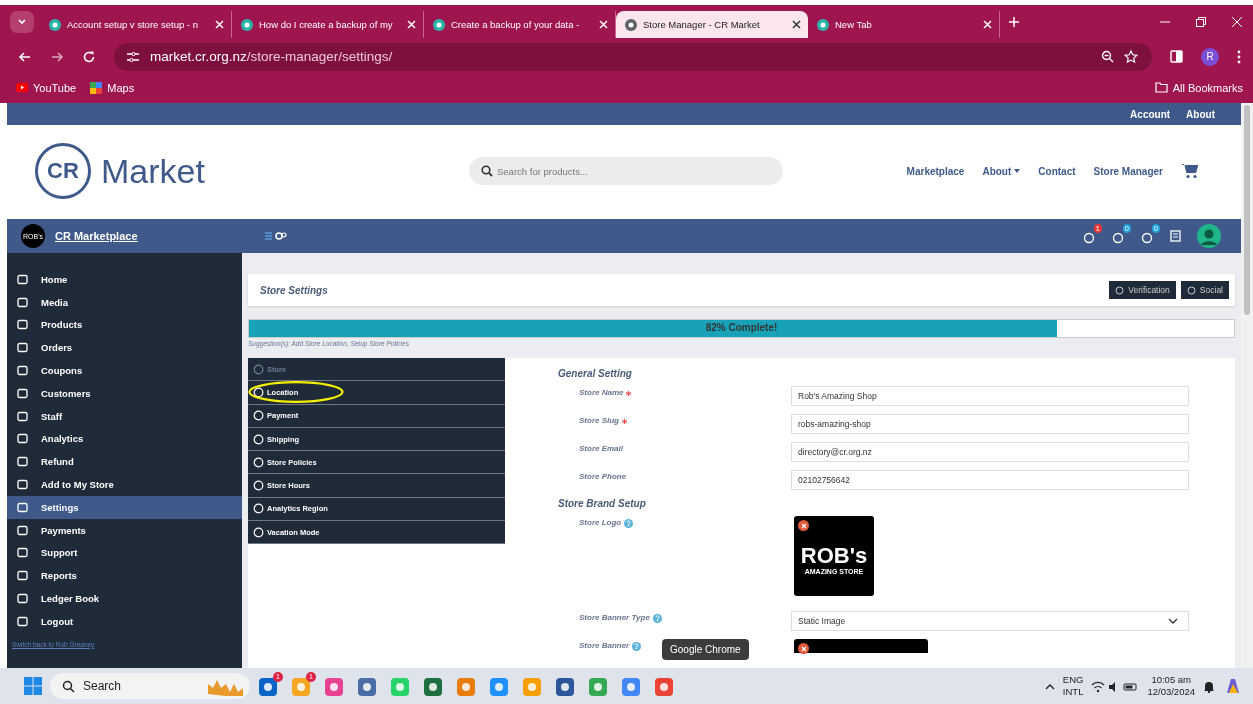 The width and height of the screenshot is (1253, 704). I want to click on section-title: Store Brand Setup, so click(602, 504).